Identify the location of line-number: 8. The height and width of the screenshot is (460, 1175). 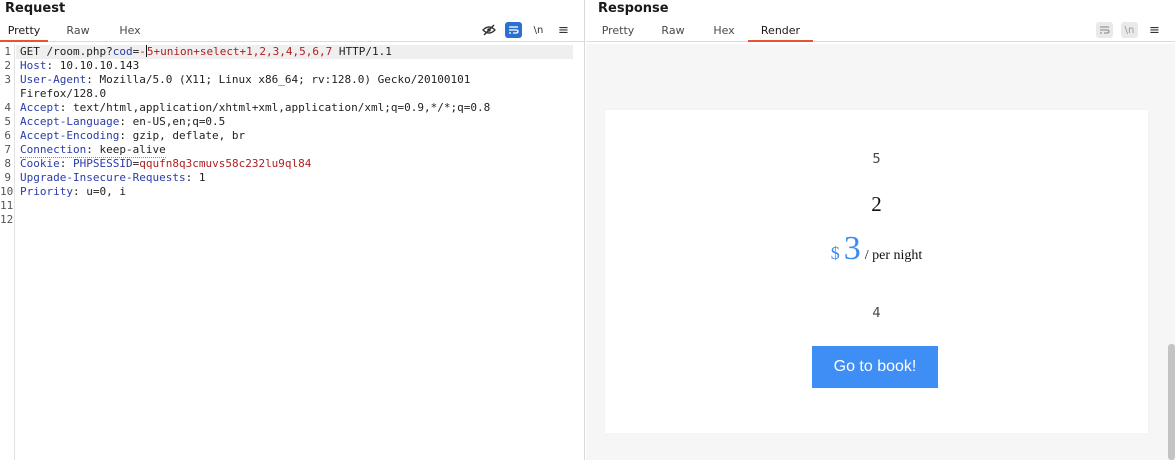
(7, 163).